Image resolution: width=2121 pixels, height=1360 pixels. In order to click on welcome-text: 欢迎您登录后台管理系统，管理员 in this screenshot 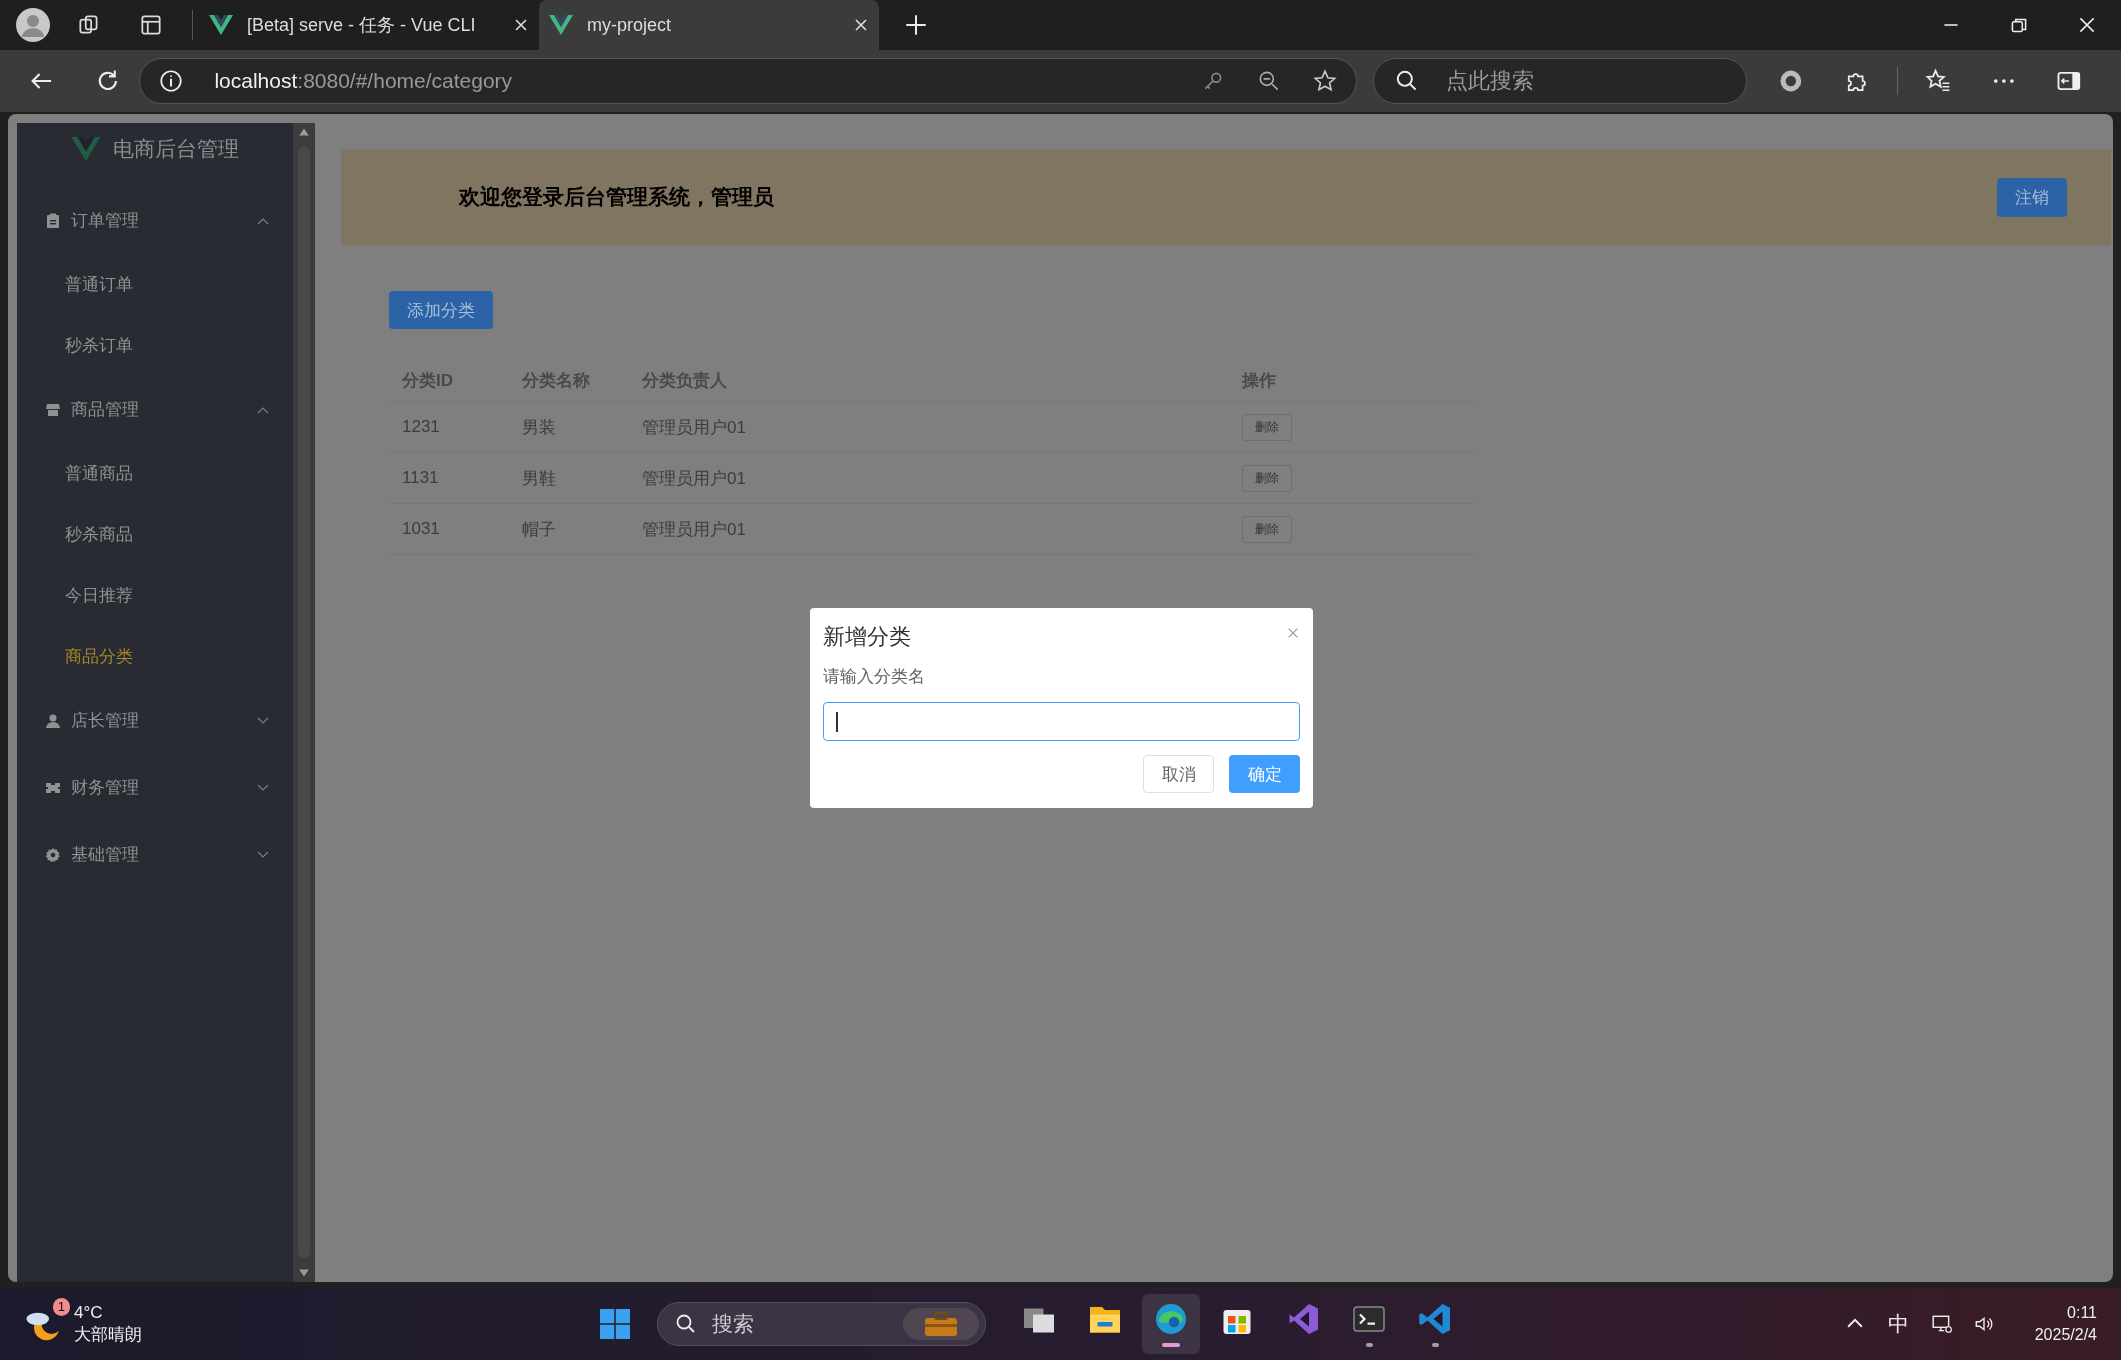, I will do `click(616, 197)`.